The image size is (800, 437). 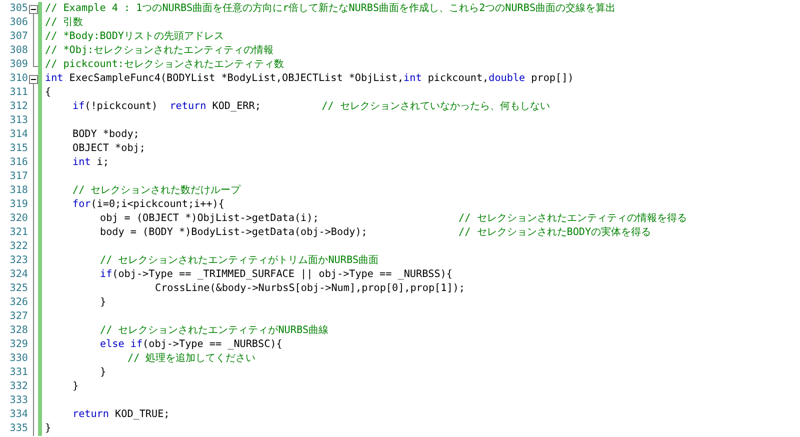 What do you see at coordinates (18, 303) in the screenshot?
I see `line-number: 326` at bounding box center [18, 303].